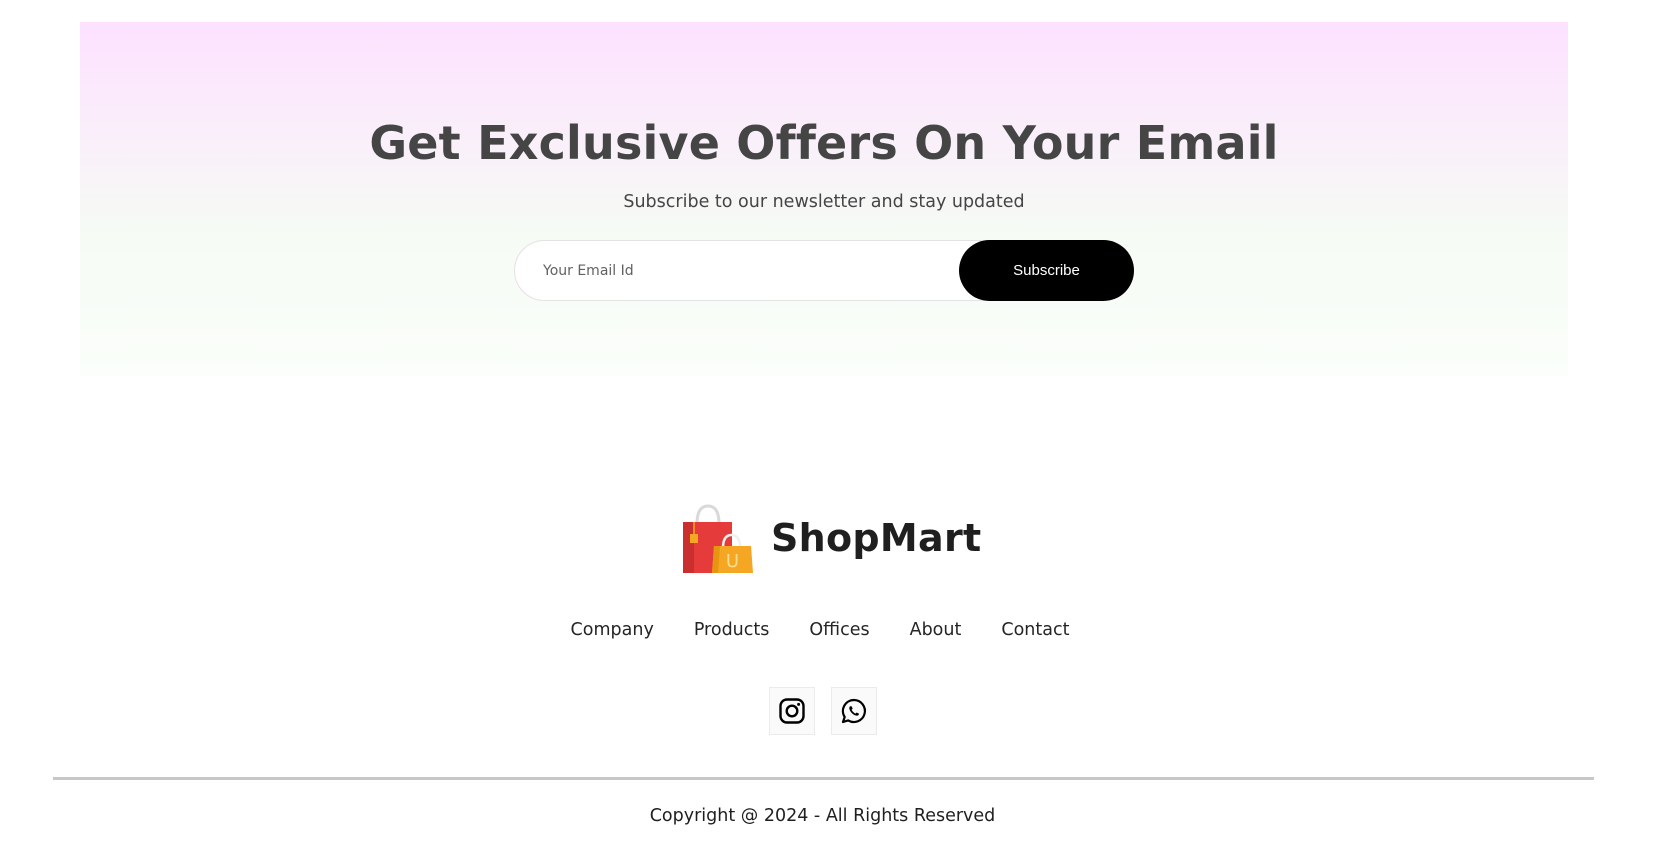  I want to click on subscribe-button: Subscribe, so click(1046, 270).